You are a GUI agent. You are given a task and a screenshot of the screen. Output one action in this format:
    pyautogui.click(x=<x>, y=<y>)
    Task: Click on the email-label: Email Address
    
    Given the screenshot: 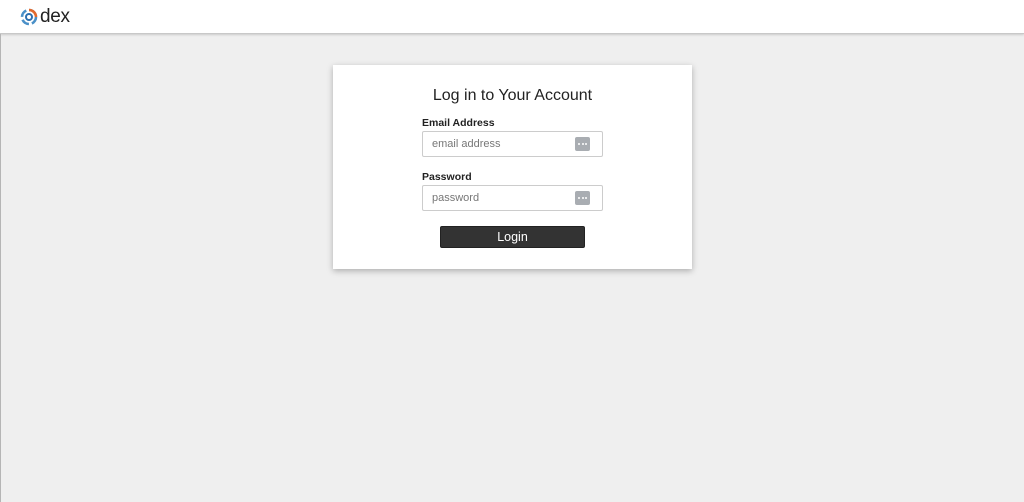 What is the action you would take?
    pyautogui.click(x=458, y=123)
    